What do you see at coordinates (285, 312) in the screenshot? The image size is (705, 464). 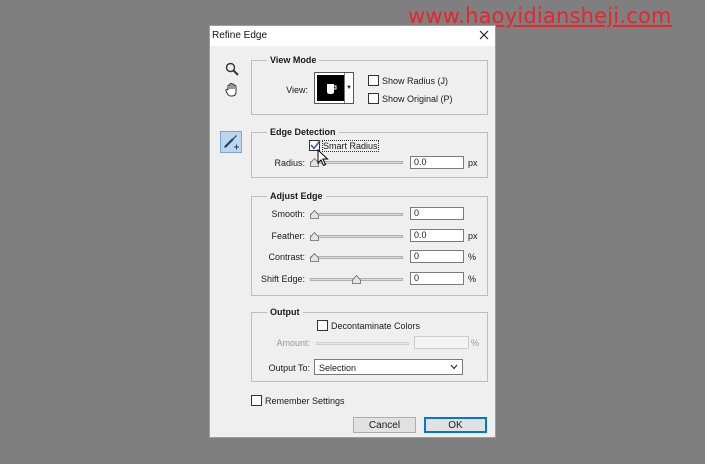 I see `output-heading: Output` at bounding box center [285, 312].